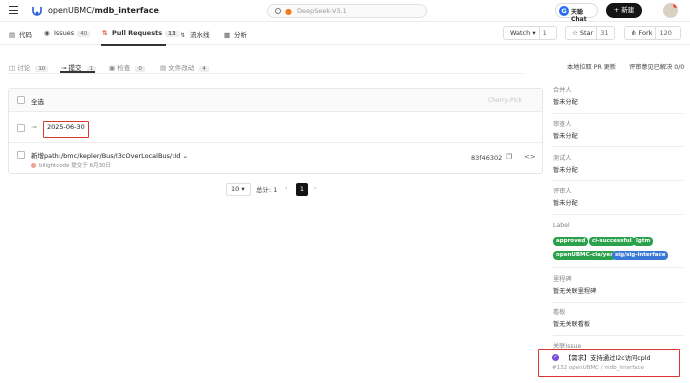  I want to click on ai-chat-icon: G, so click(564, 11).